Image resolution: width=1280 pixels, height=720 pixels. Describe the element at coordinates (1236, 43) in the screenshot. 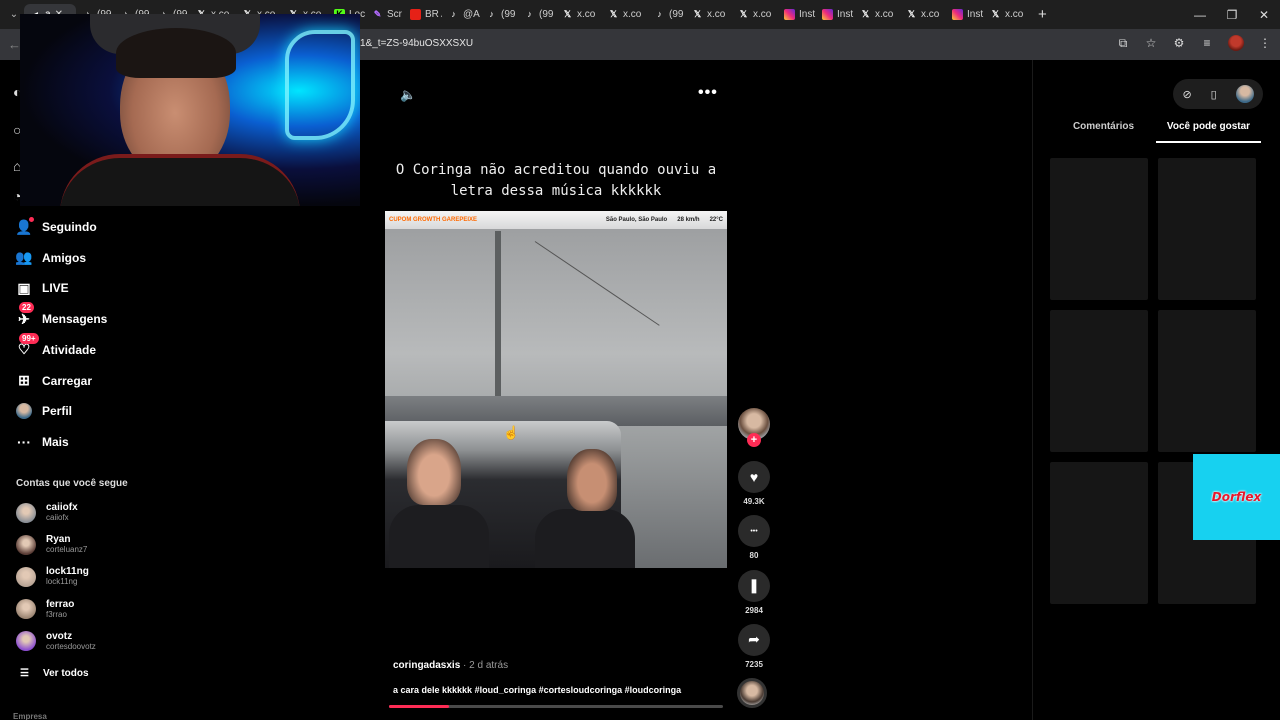

I see `browser-profile-avatar` at that location.